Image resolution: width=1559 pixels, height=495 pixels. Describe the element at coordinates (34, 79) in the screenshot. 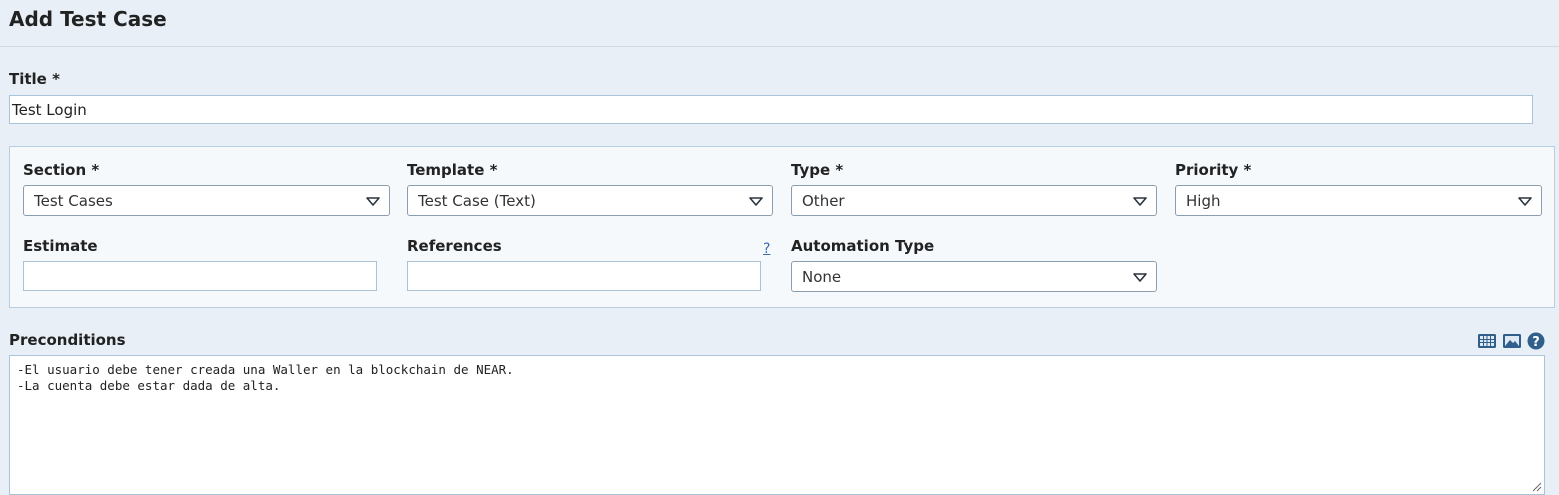

I see `title-label: Title *` at that location.